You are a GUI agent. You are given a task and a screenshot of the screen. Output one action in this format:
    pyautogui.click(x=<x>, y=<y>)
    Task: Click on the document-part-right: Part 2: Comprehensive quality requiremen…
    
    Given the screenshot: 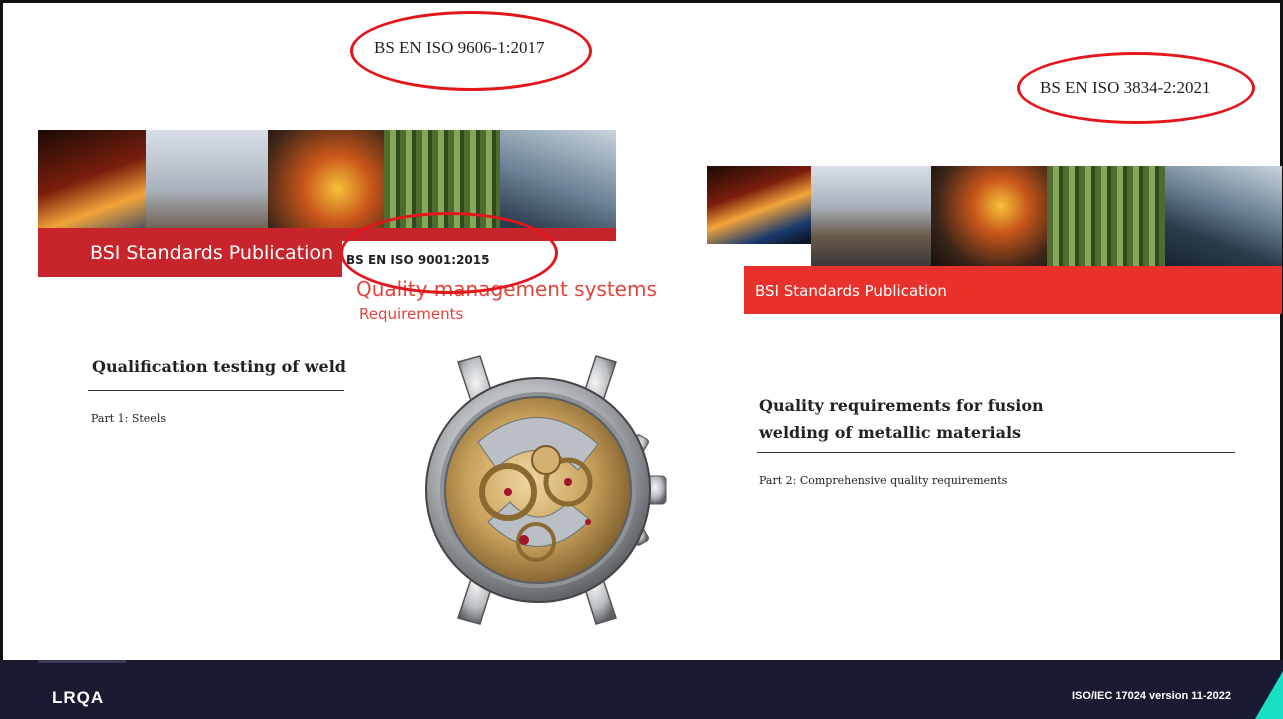 What is the action you would take?
    pyautogui.click(x=883, y=480)
    